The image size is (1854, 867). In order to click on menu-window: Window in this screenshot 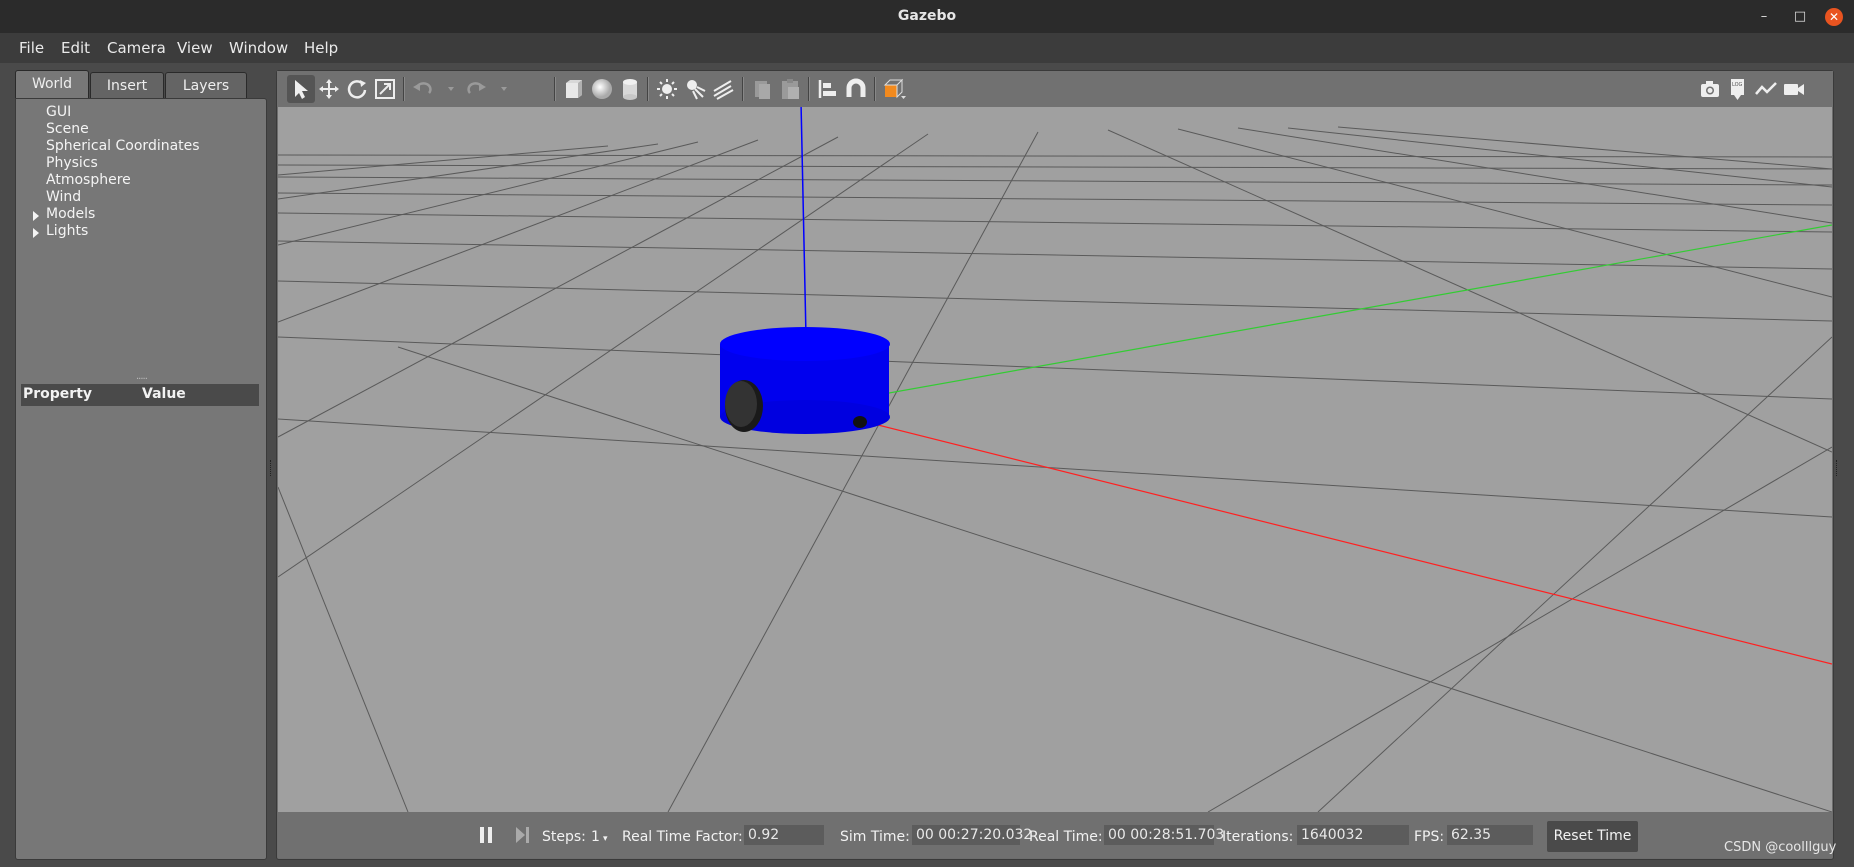, I will do `click(258, 48)`.